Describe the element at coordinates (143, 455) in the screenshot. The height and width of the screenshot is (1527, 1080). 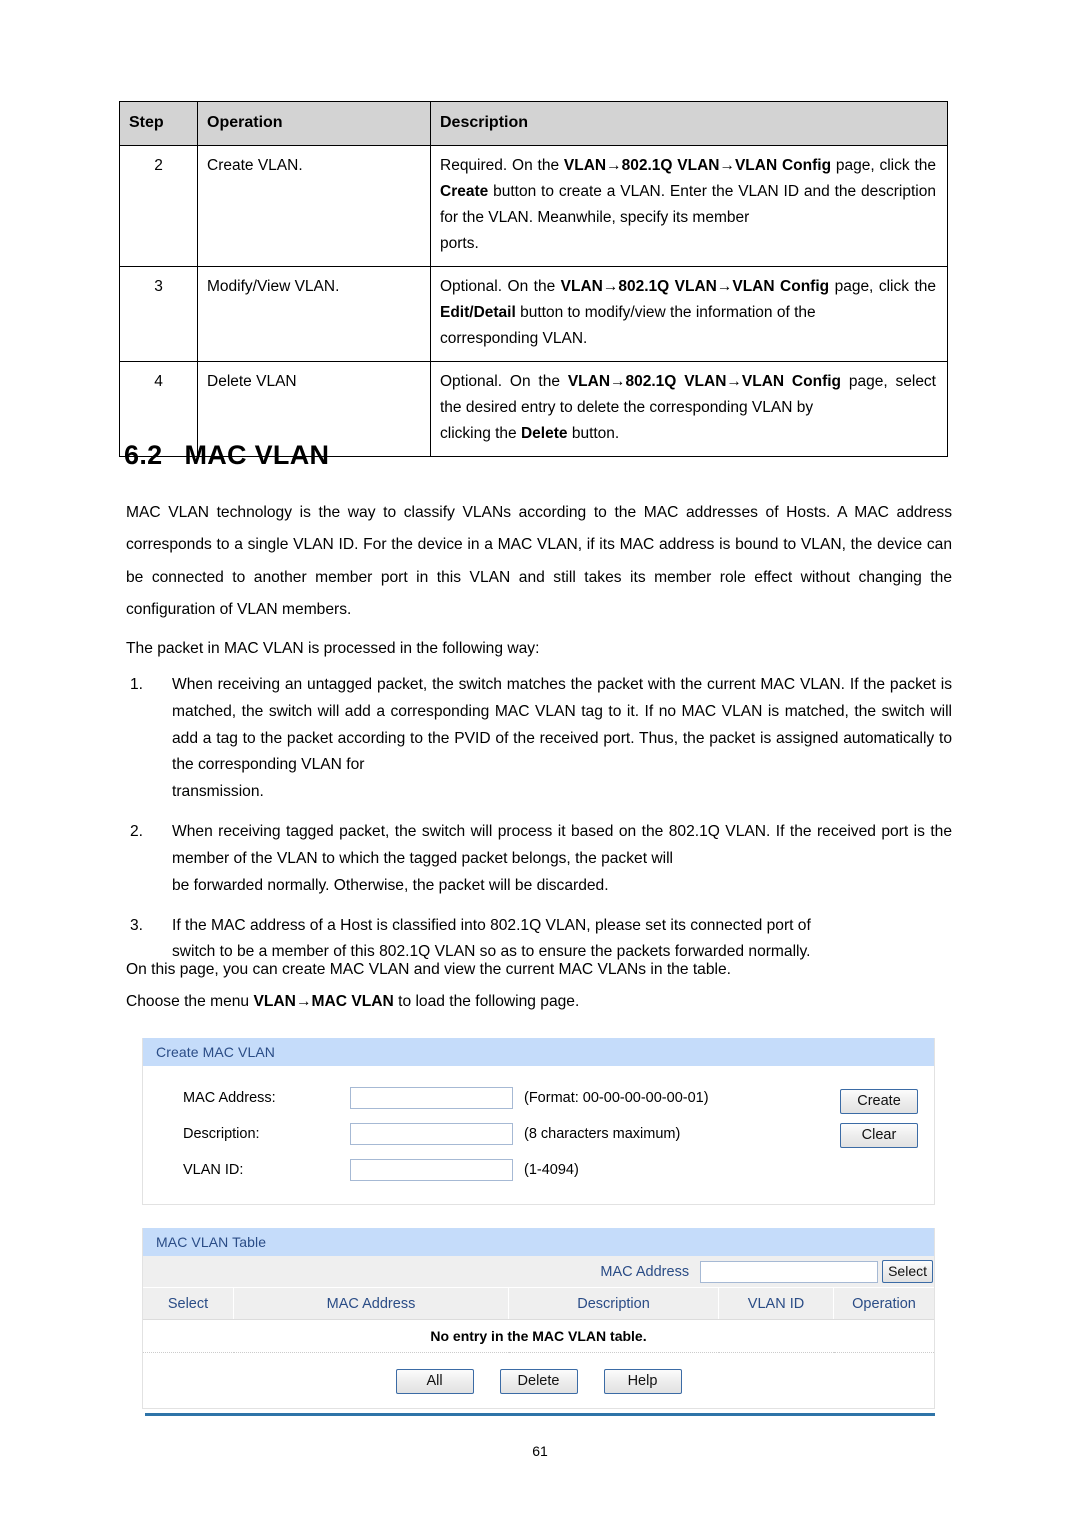
I see `section-number: 6.2` at that location.